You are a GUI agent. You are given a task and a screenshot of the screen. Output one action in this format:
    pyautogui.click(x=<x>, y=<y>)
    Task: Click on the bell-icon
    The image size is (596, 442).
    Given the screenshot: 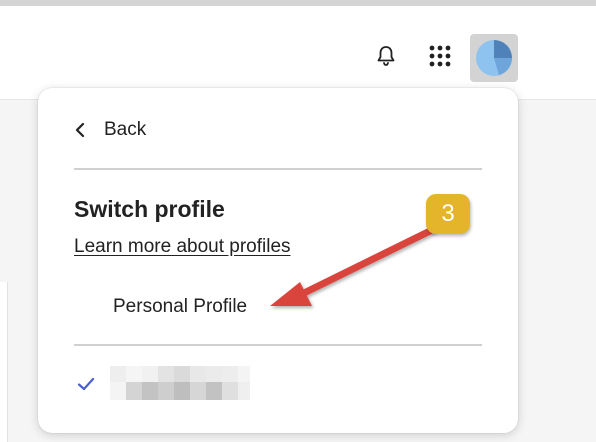 What is the action you would take?
    pyautogui.click(x=386, y=56)
    